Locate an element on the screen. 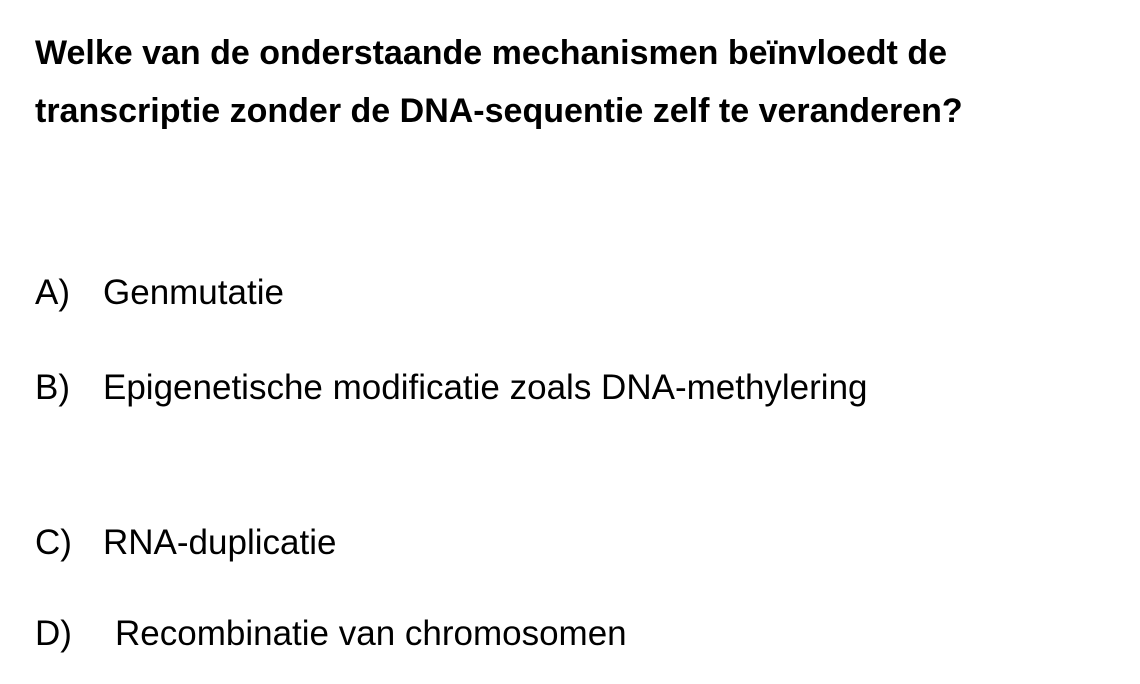 Image resolution: width=1140 pixels, height=684 pixels. option-text: Genmutatie is located at coordinates (193, 292).